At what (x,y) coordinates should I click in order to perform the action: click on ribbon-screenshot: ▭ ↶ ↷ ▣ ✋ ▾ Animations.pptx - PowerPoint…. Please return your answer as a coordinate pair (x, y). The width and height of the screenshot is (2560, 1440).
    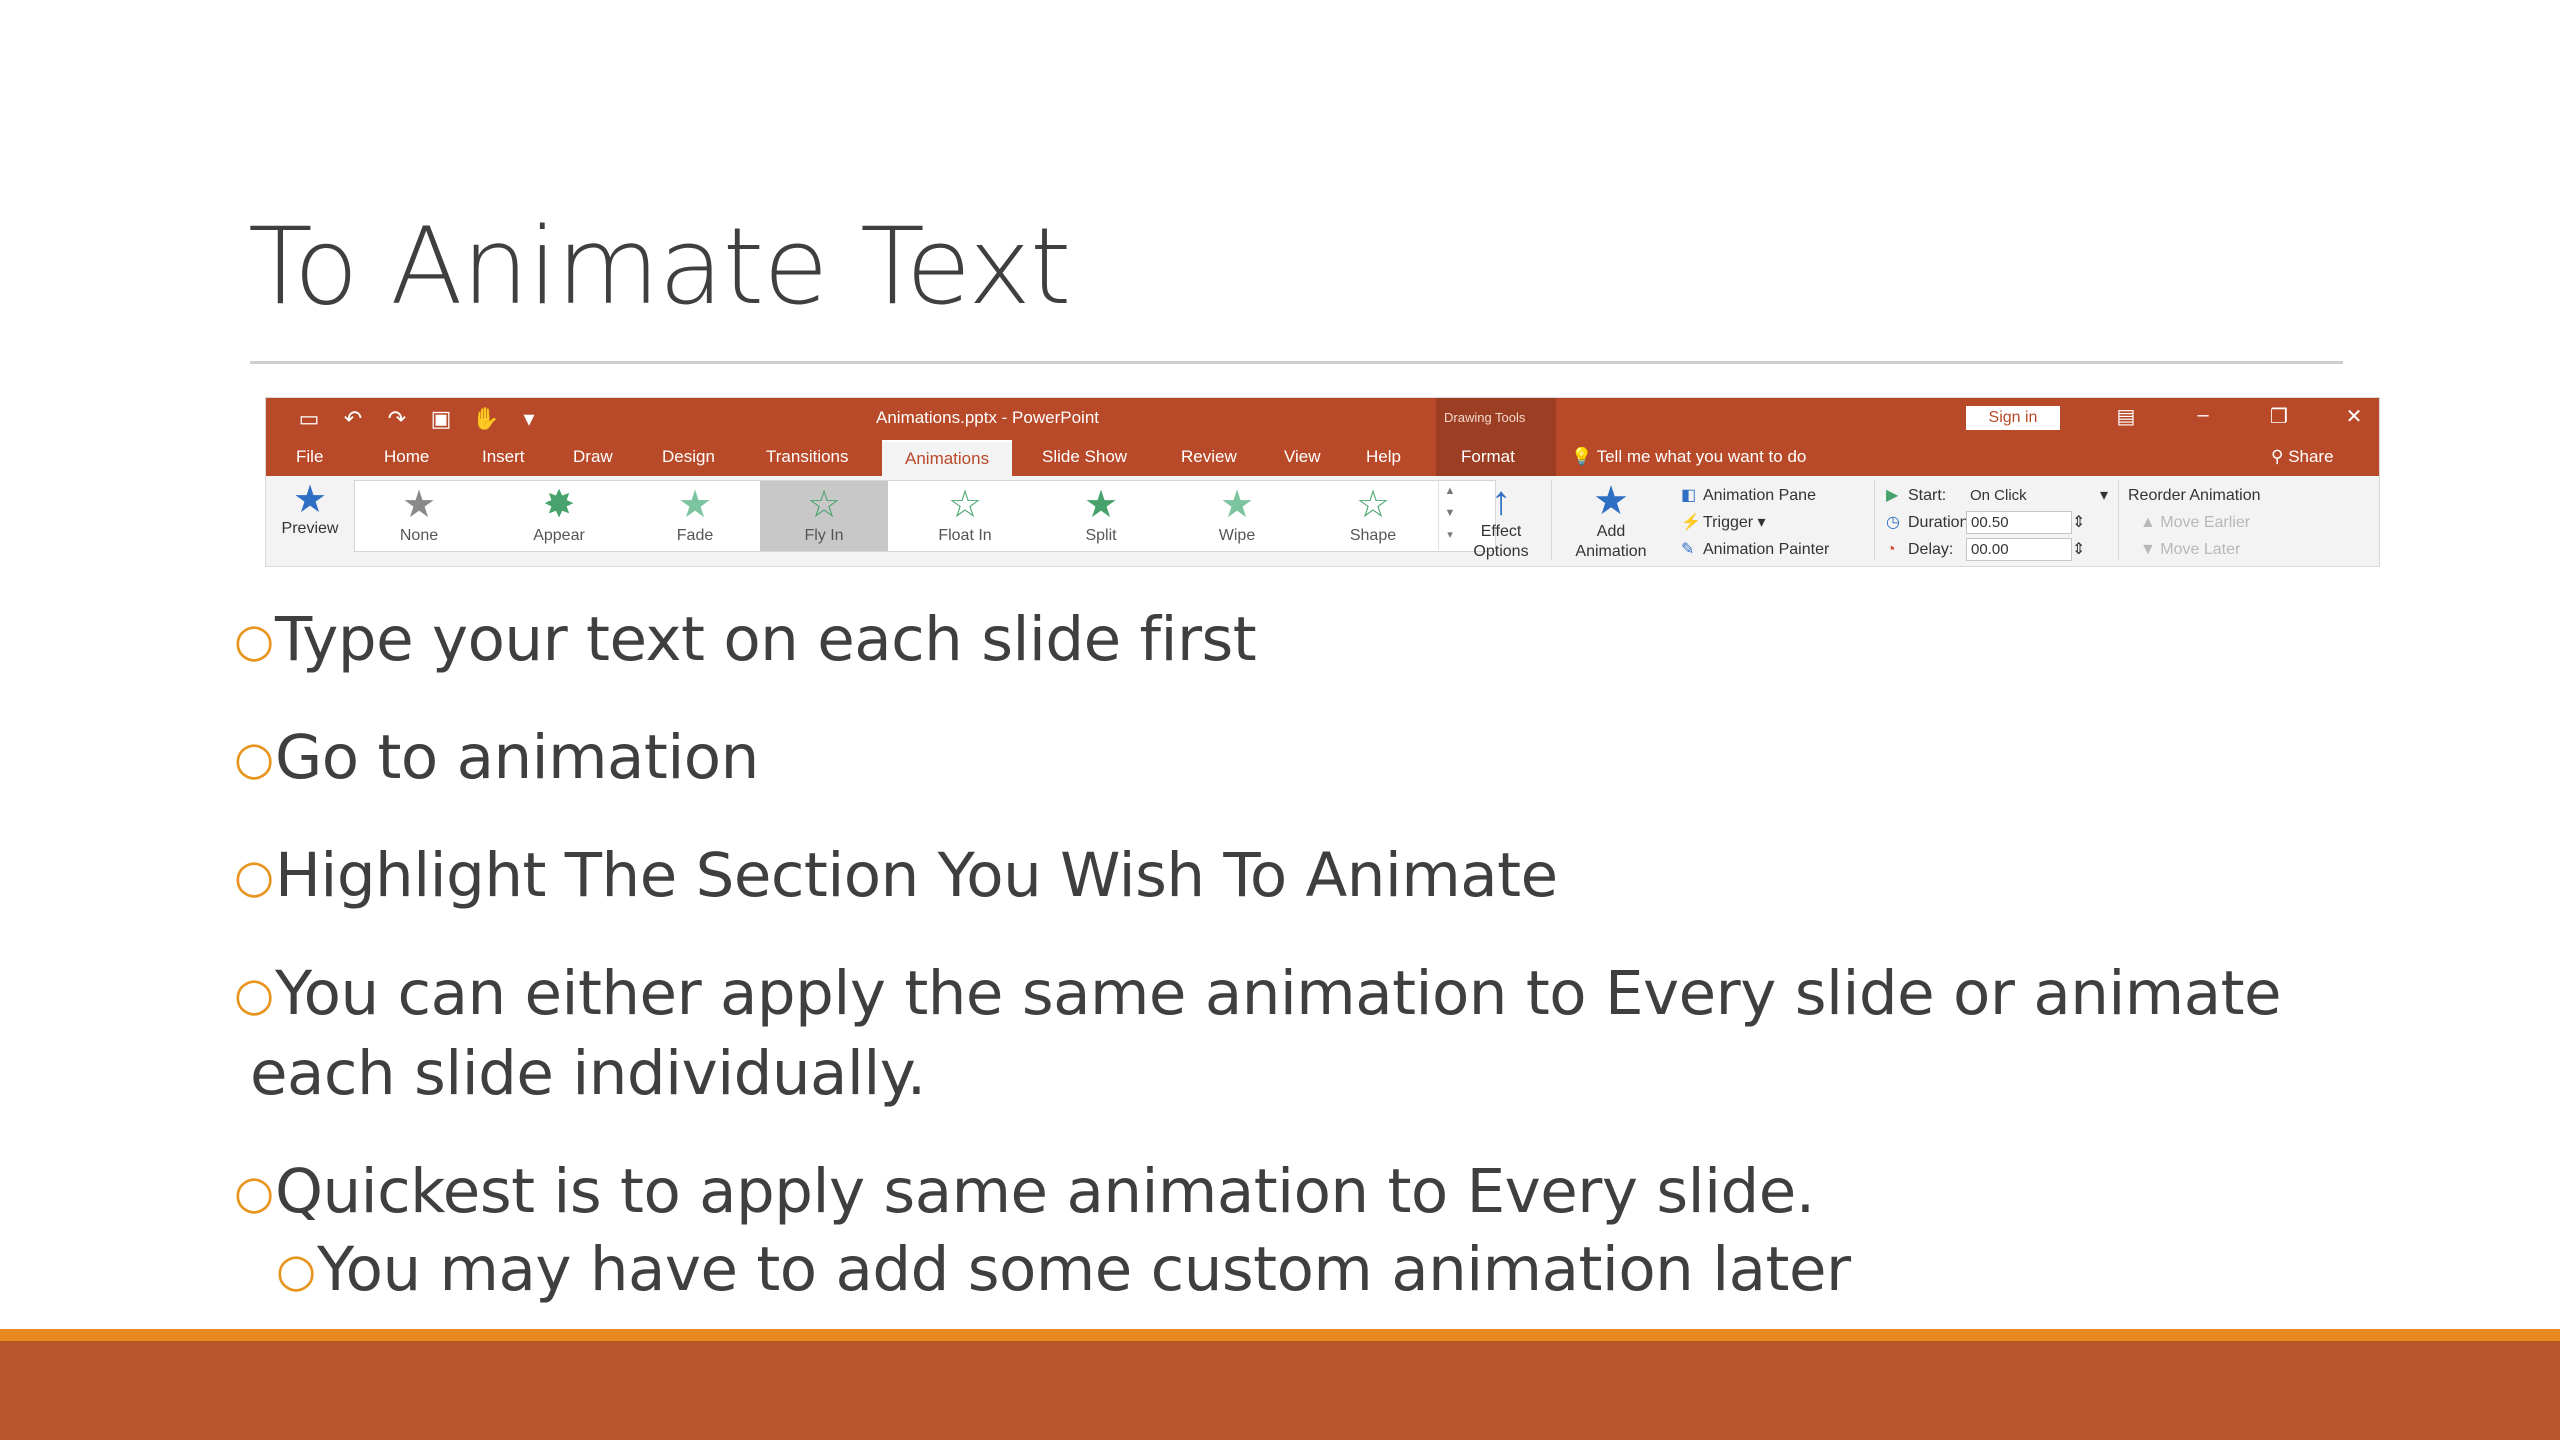
    Looking at the image, I should click on (1322, 482).